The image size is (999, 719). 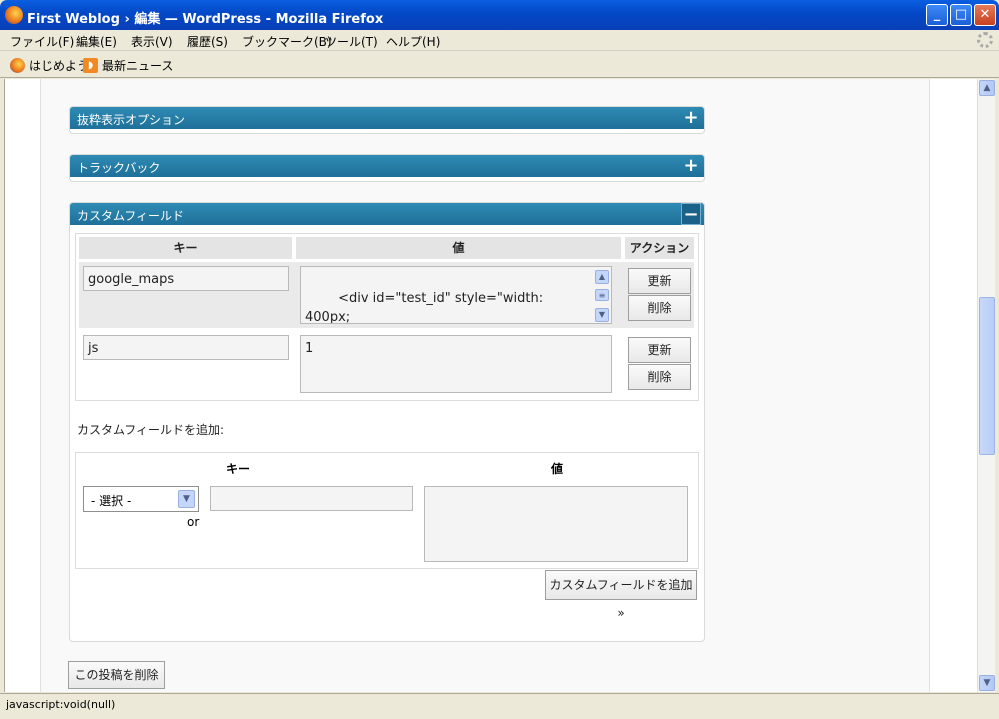 I want to click on new-value-textarea, so click(x=556, y=524).